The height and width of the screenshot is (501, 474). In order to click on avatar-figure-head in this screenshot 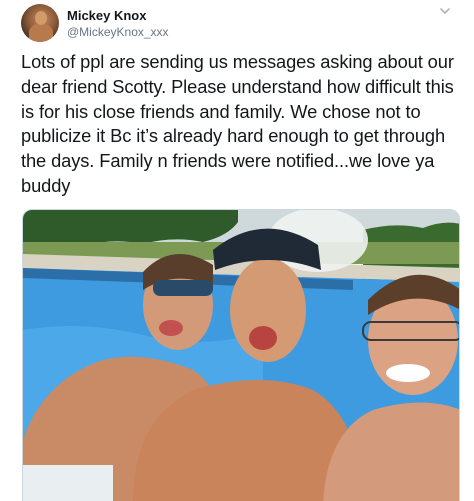, I will do `click(41, 18)`.